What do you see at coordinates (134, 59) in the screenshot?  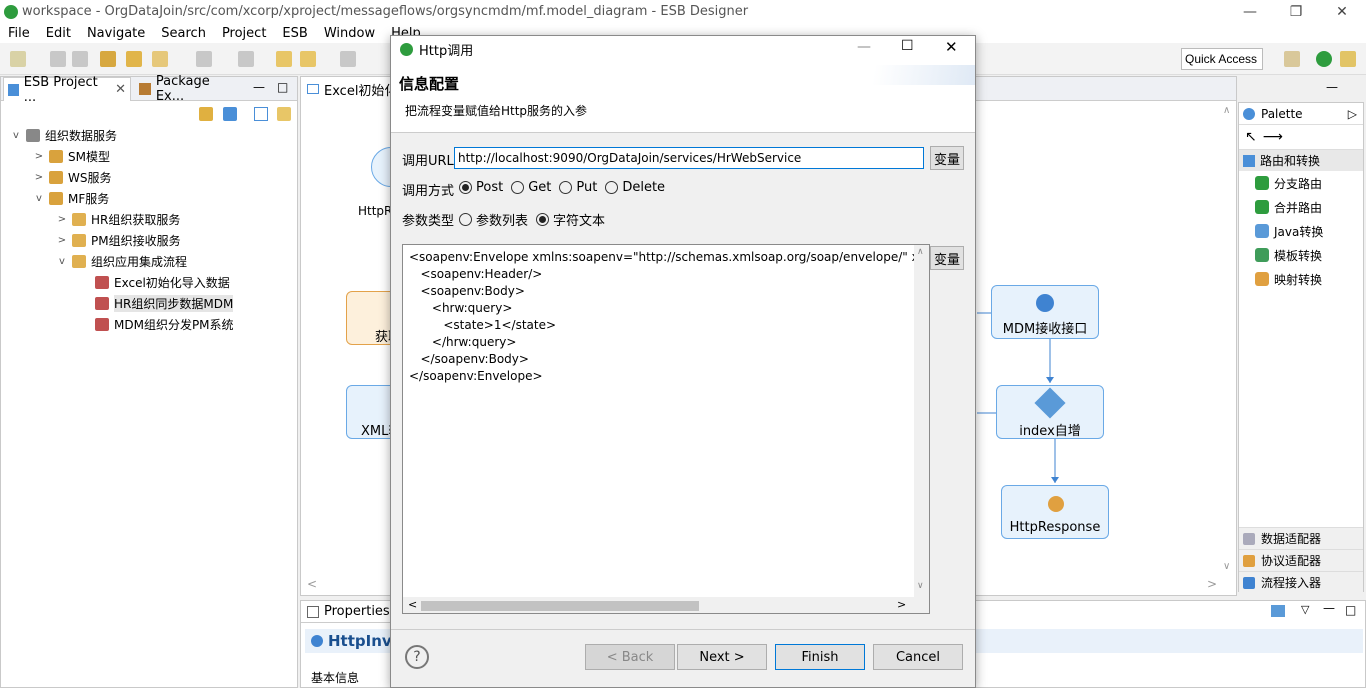 I see `open-folder-icon` at bounding box center [134, 59].